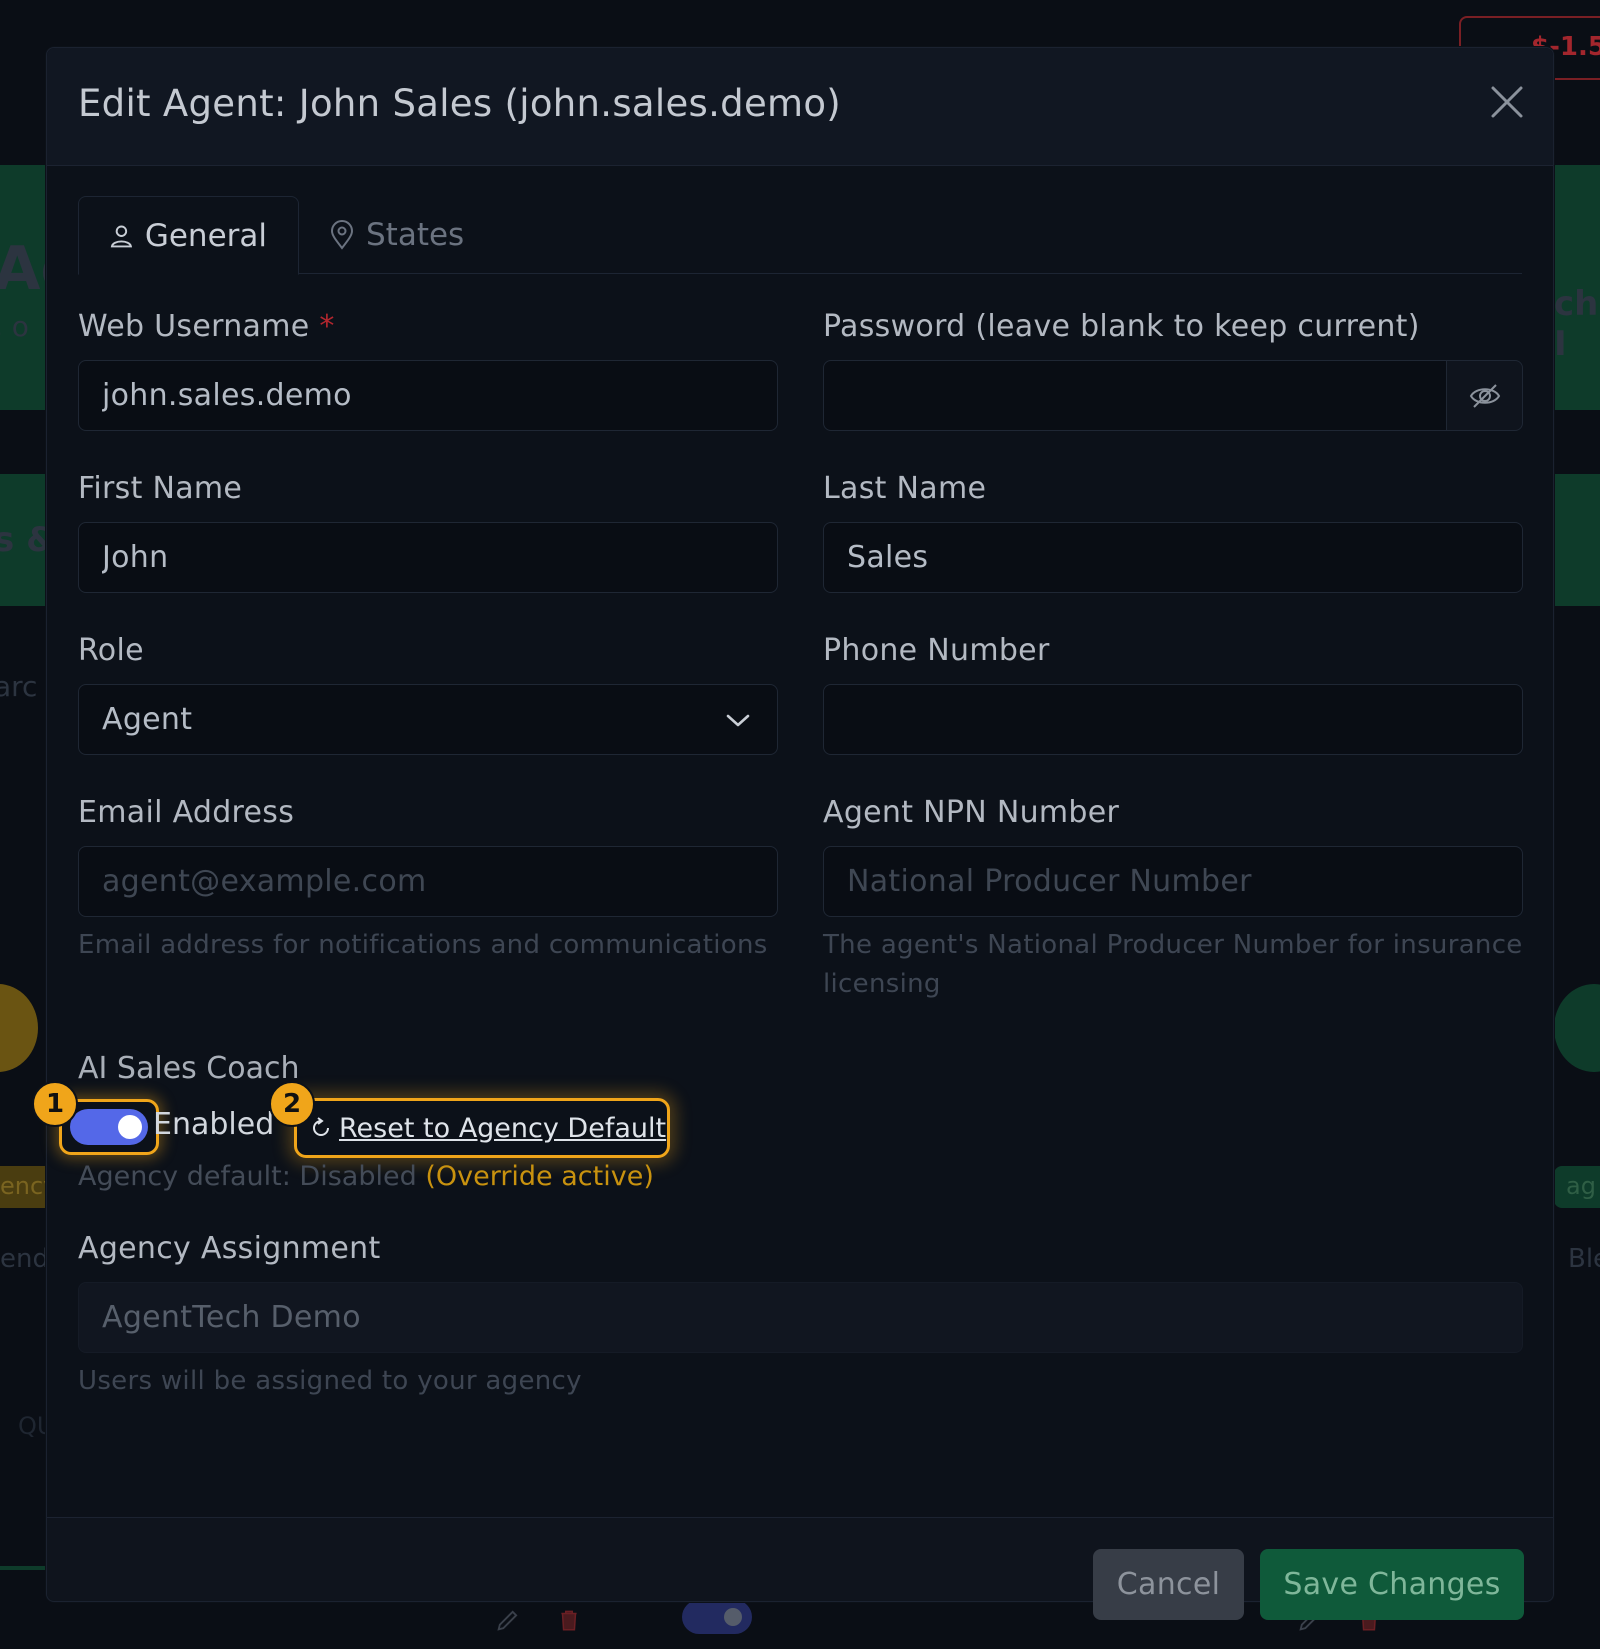  I want to click on background-badge: ag, so click(1577, 1187).